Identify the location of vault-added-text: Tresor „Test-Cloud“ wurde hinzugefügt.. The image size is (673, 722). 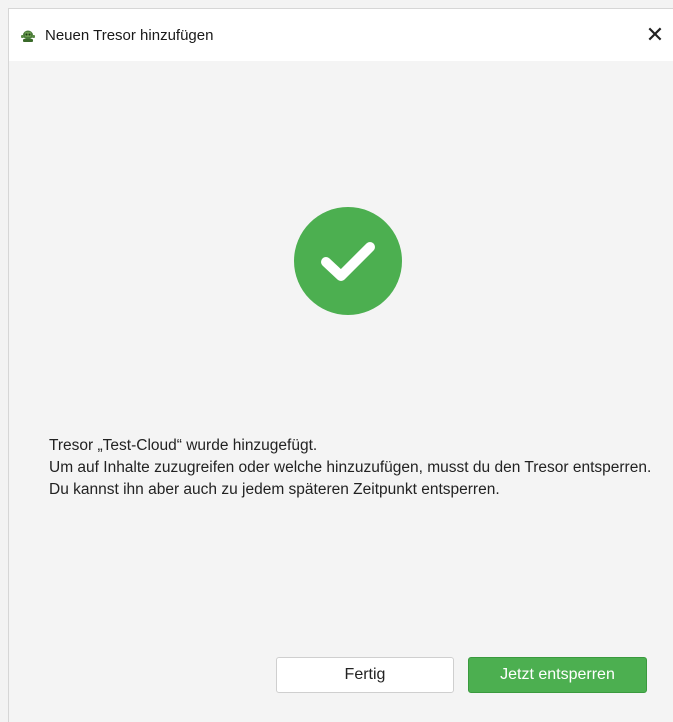
(183, 445).